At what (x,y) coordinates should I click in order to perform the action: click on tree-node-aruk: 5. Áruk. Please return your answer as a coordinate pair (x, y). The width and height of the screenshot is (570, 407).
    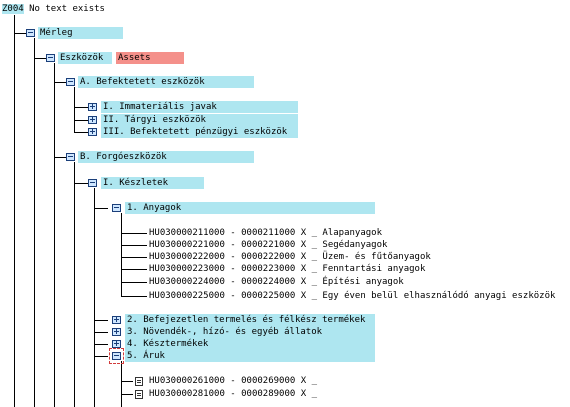
    Looking at the image, I should click on (250, 356).